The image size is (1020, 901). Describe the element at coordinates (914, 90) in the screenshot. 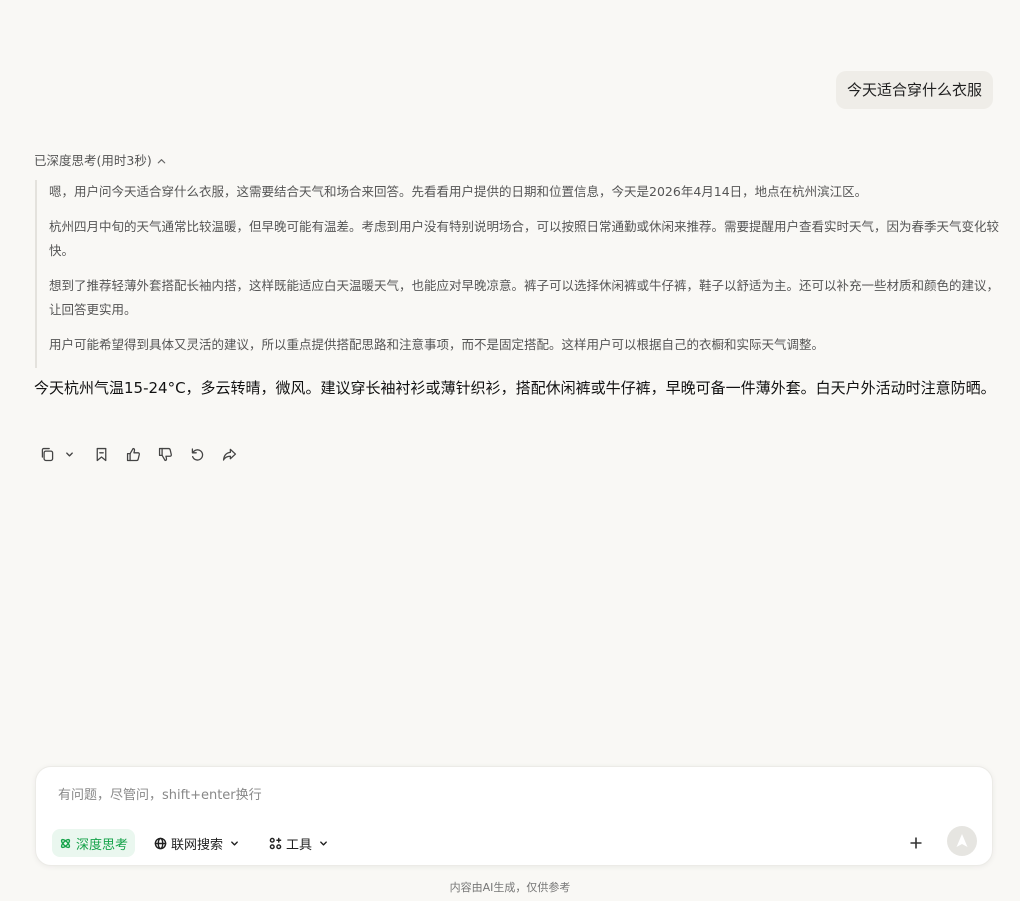

I see `user-message-bubble: 今天适合穿什么衣服` at that location.